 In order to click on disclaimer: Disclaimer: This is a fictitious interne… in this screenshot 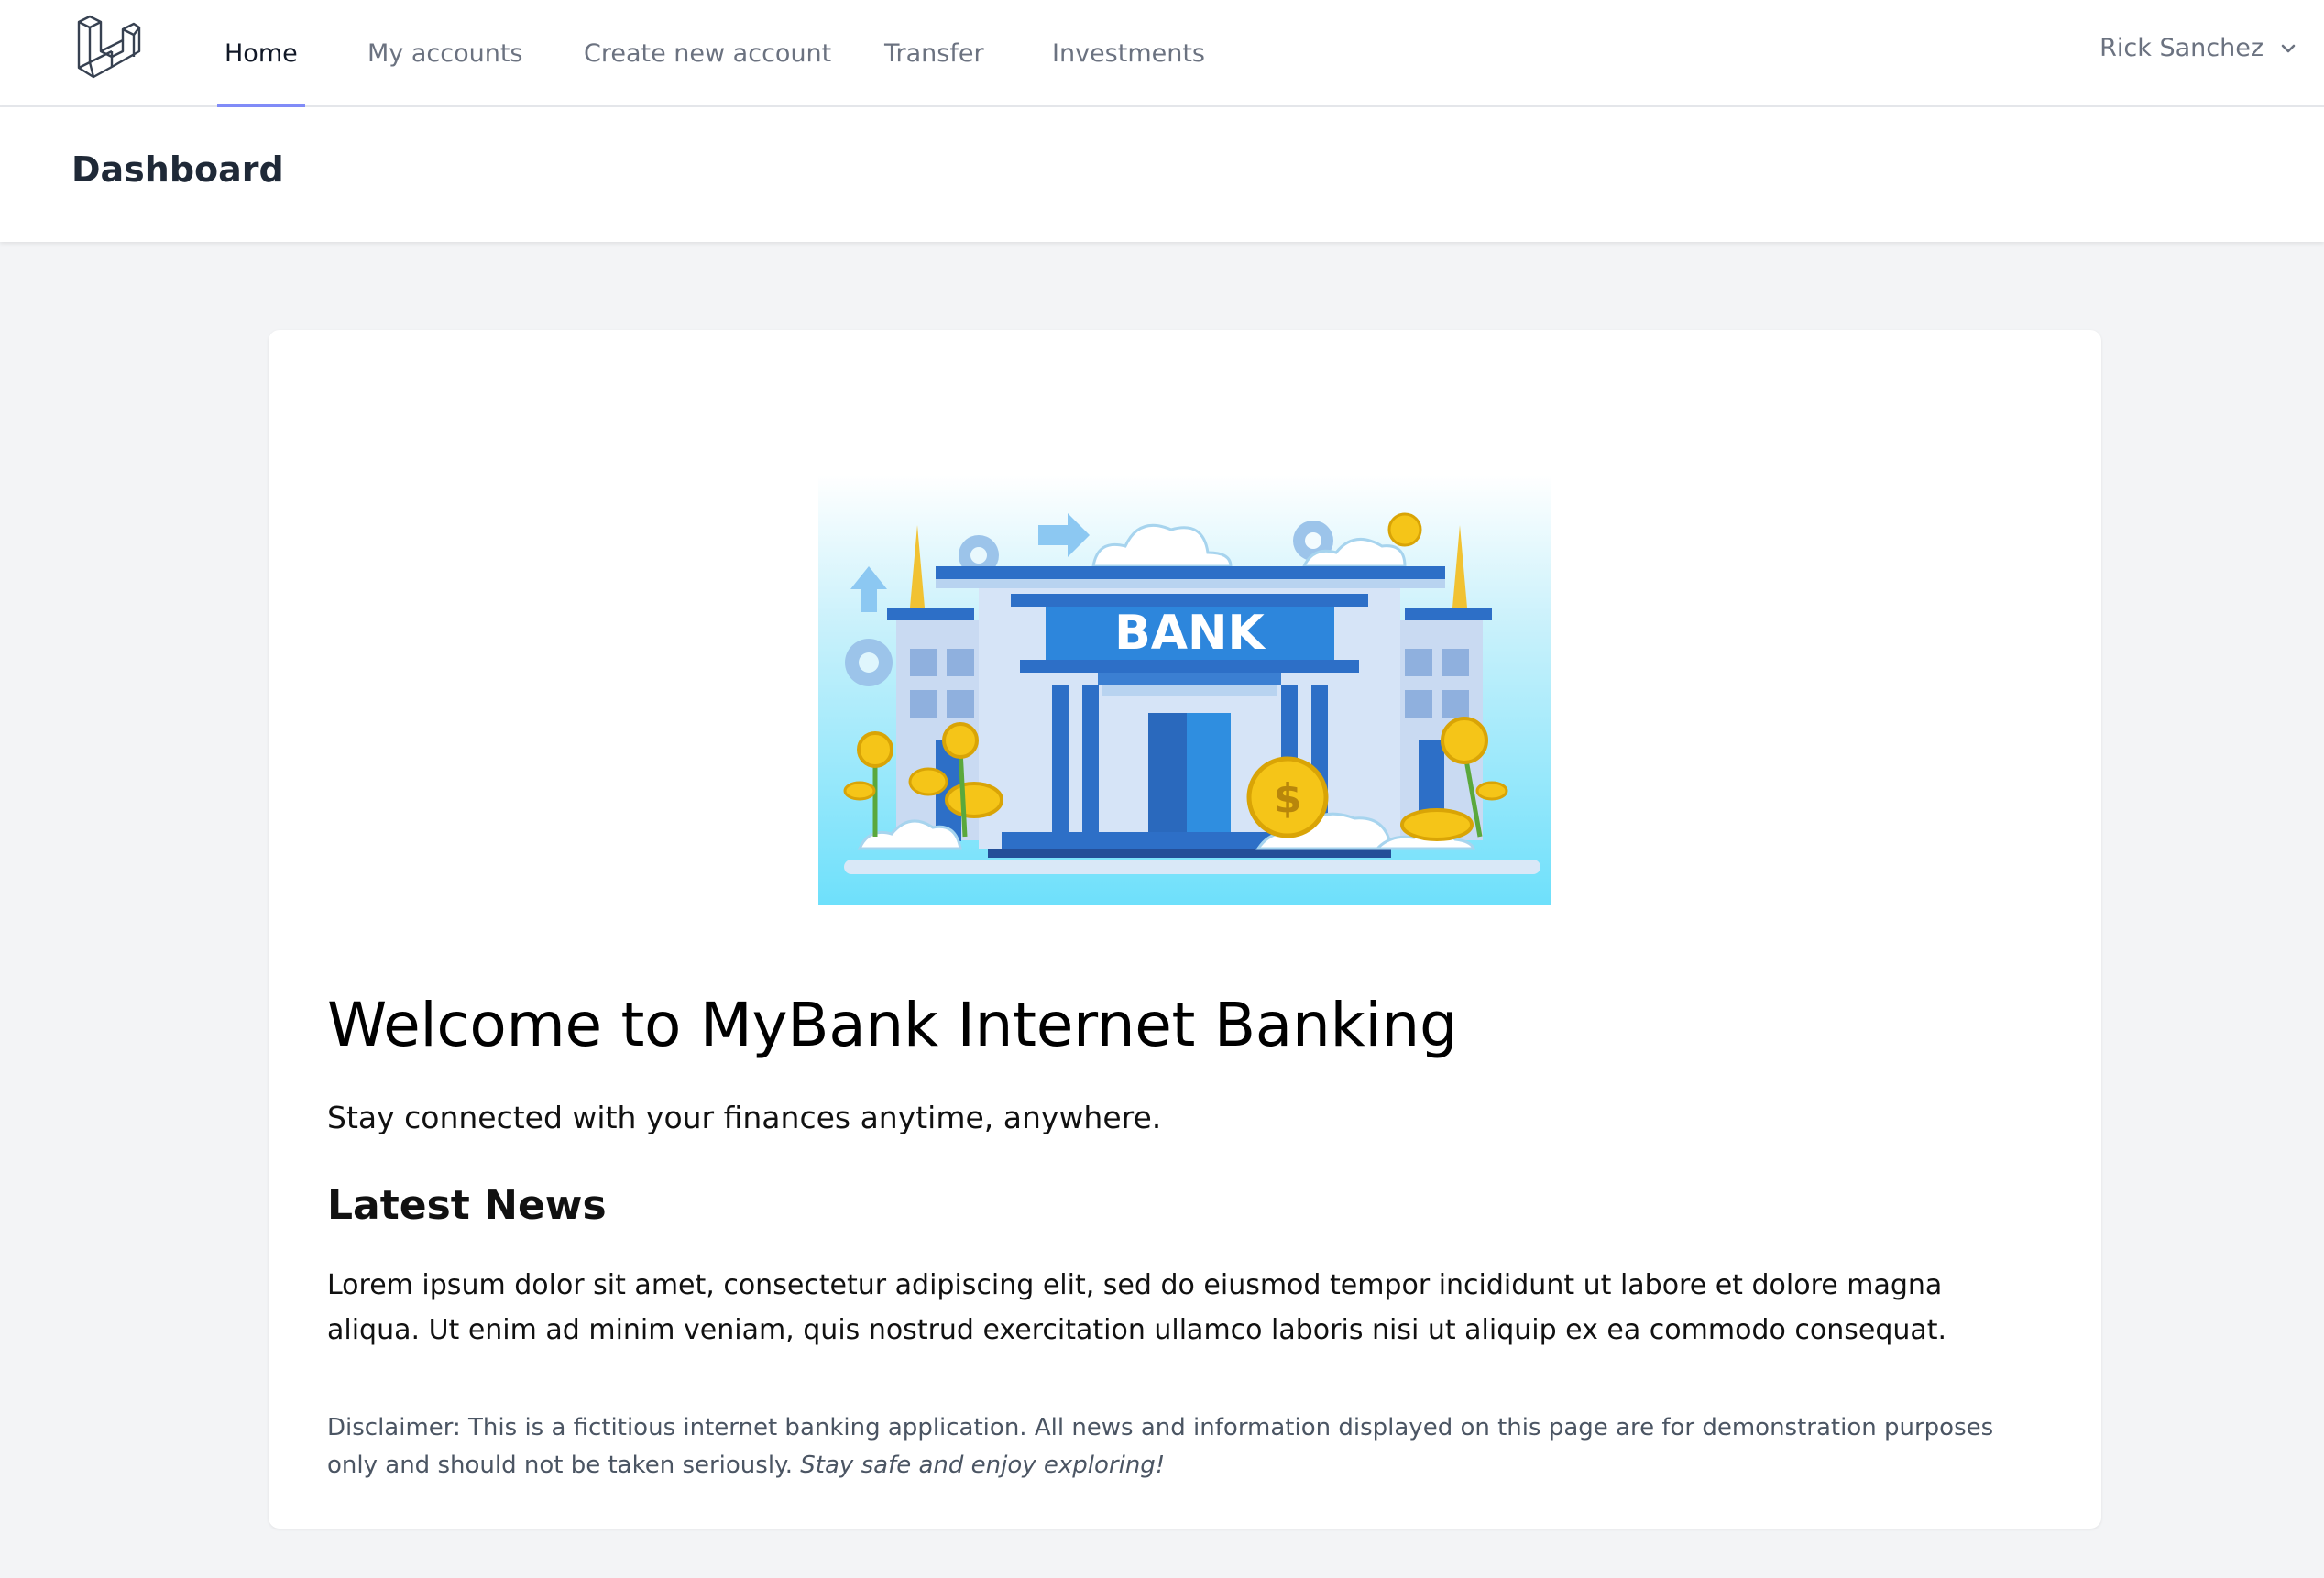, I will do `click(1179, 1447)`.